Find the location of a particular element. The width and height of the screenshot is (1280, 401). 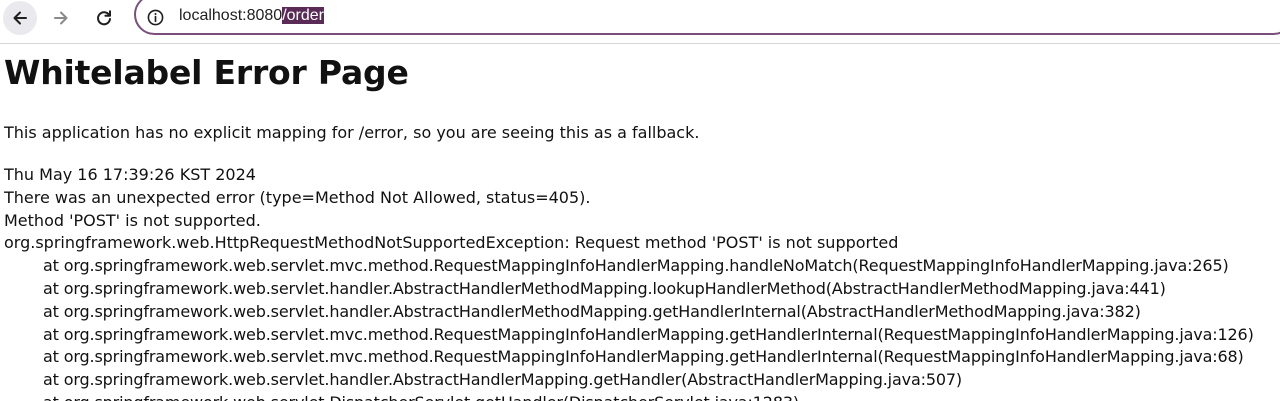

url-path-selected: order is located at coordinates (305, 15).